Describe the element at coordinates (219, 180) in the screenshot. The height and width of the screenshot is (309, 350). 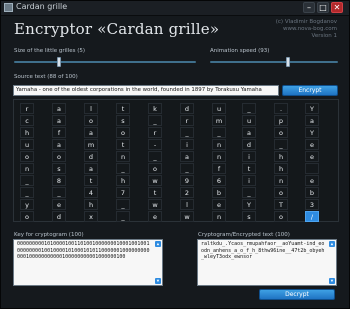
I see `grid-cell: 6` at that location.